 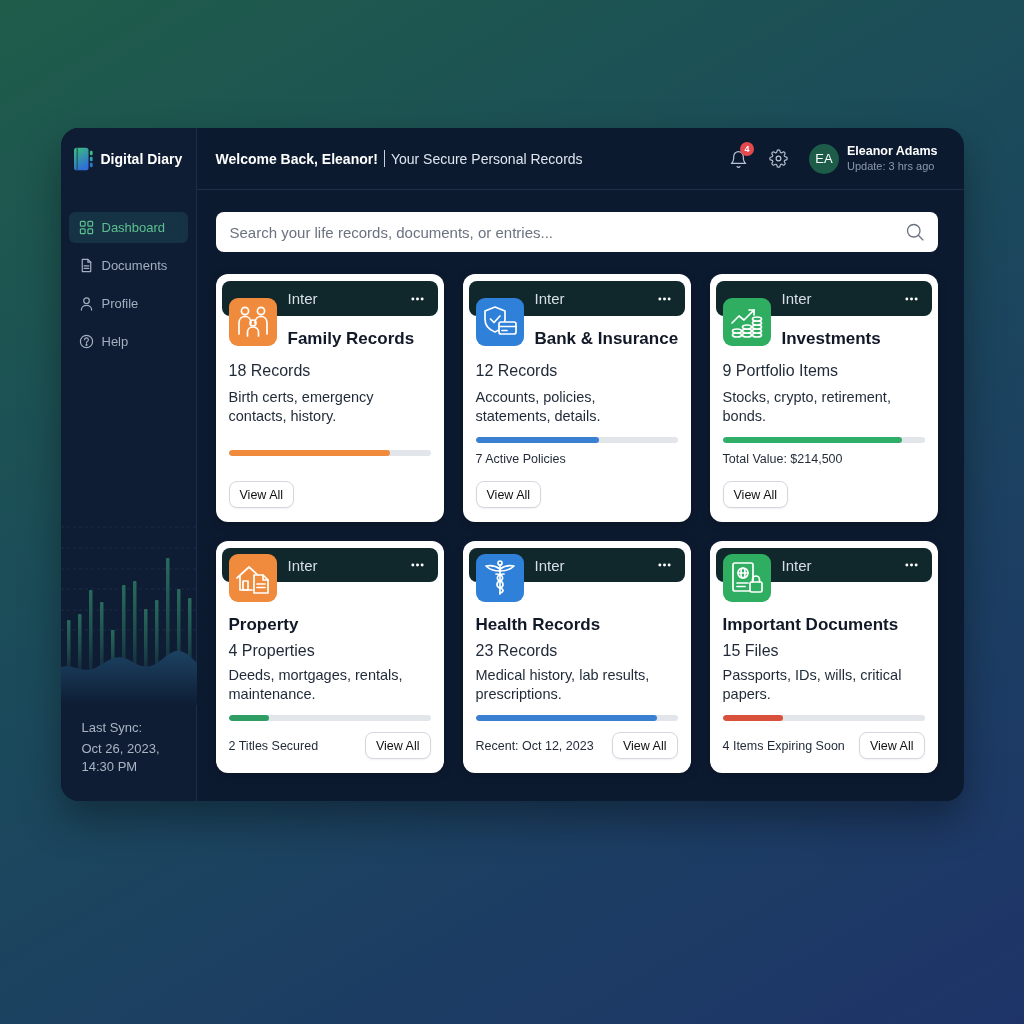 What do you see at coordinates (782, 459) in the screenshot?
I see `card-note: Total Value: $214,500` at bounding box center [782, 459].